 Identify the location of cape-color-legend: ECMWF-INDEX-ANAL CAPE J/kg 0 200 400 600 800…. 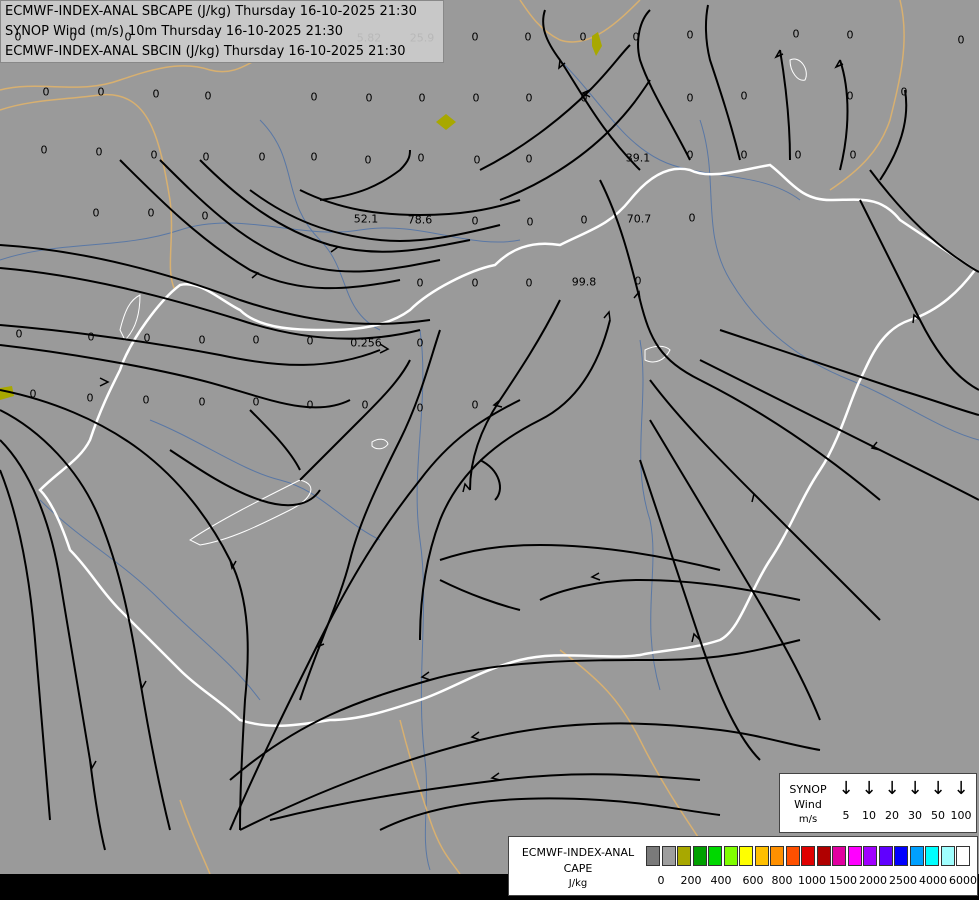
(743, 866).